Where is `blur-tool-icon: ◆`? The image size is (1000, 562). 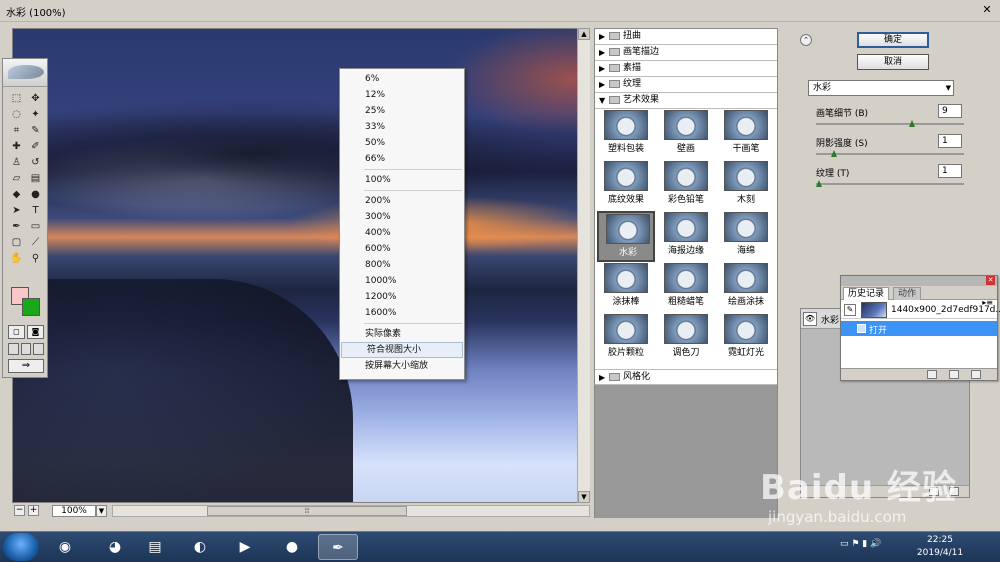
blur-tool-icon: ◆ is located at coordinates (16, 195).